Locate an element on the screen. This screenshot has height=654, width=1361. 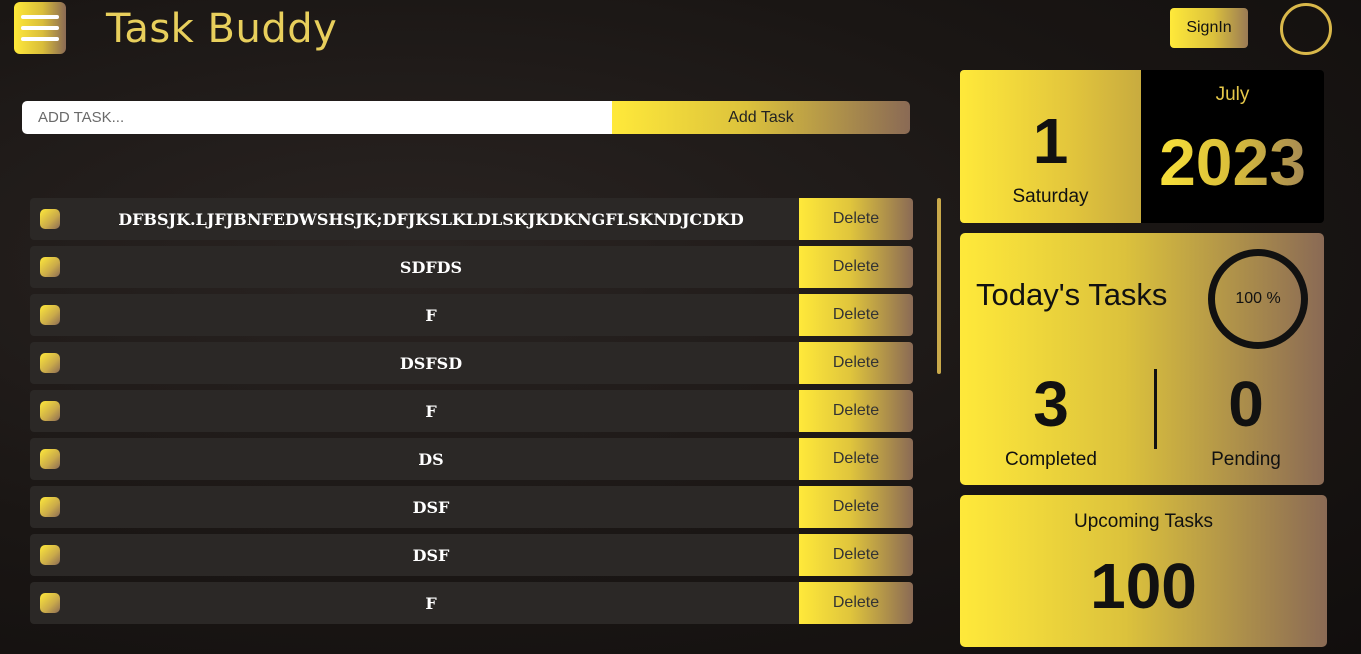
date-year: 2023 is located at coordinates (1232, 162).